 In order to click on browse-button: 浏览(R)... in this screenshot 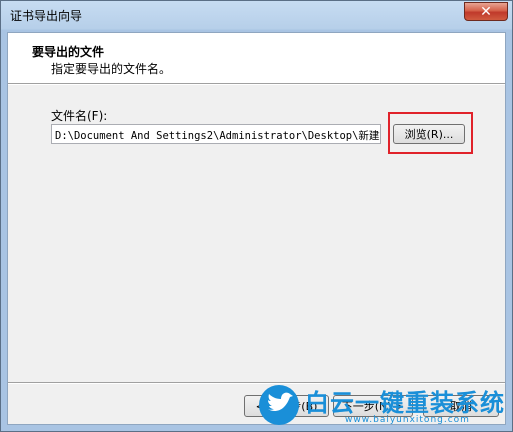, I will do `click(429, 134)`.